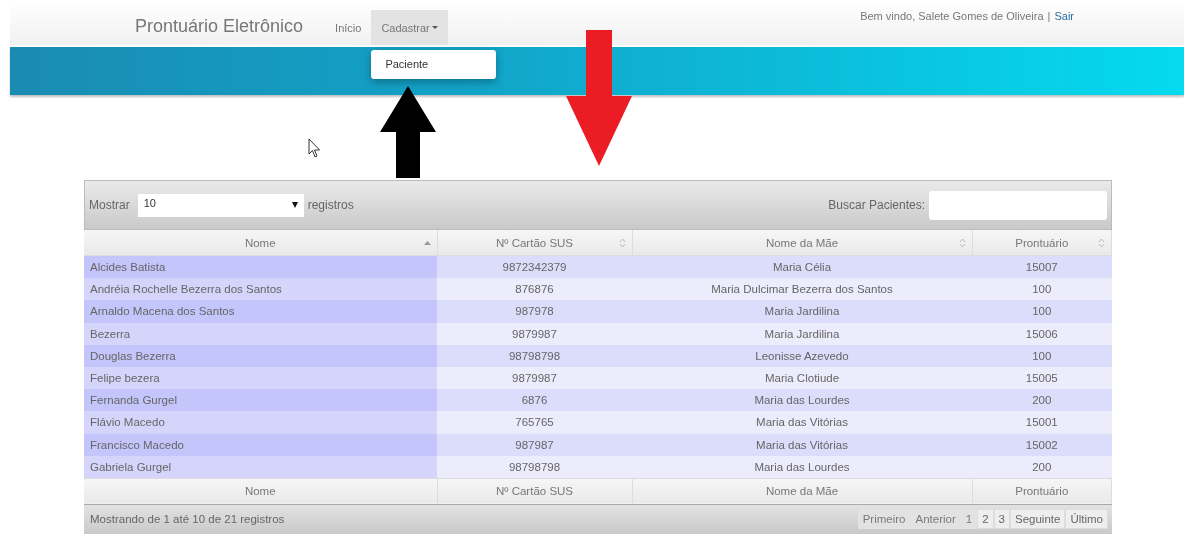 This screenshot has width=1184, height=541. What do you see at coordinates (802, 267) in the screenshot?
I see `table-cell: Maria Célia` at bounding box center [802, 267].